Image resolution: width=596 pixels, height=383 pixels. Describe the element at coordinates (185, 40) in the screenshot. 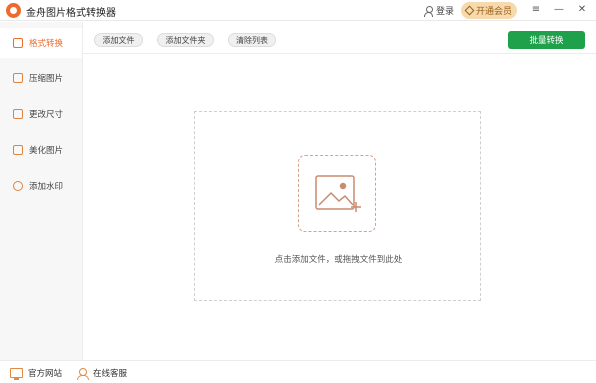

I see `add-folder-button: 添加文件夹` at that location.